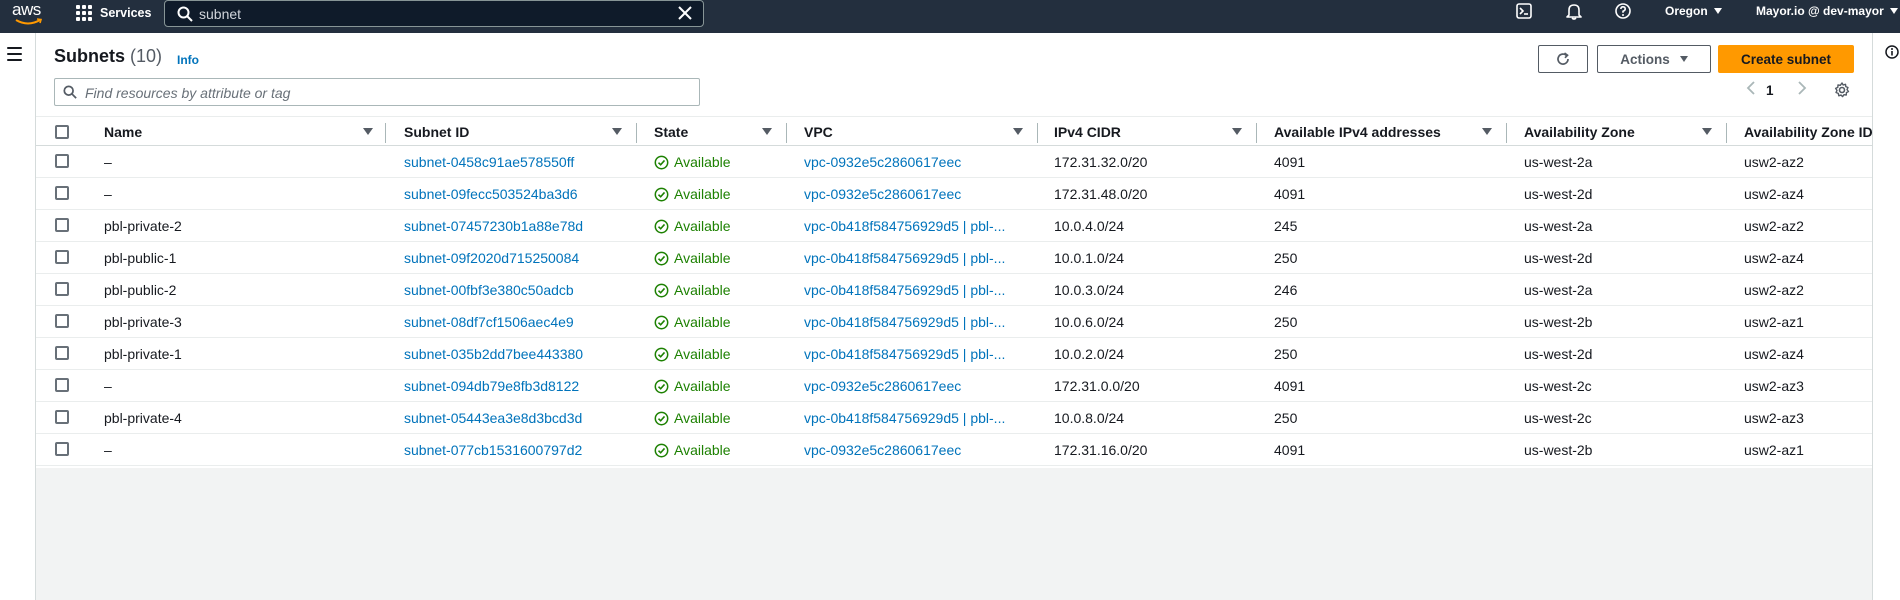 The height and width of the screenshot is (600, 1900). What do you see at coordinates (685, 13) in the screenshot?
I see `close-icon` at bounding box center [685, 13].